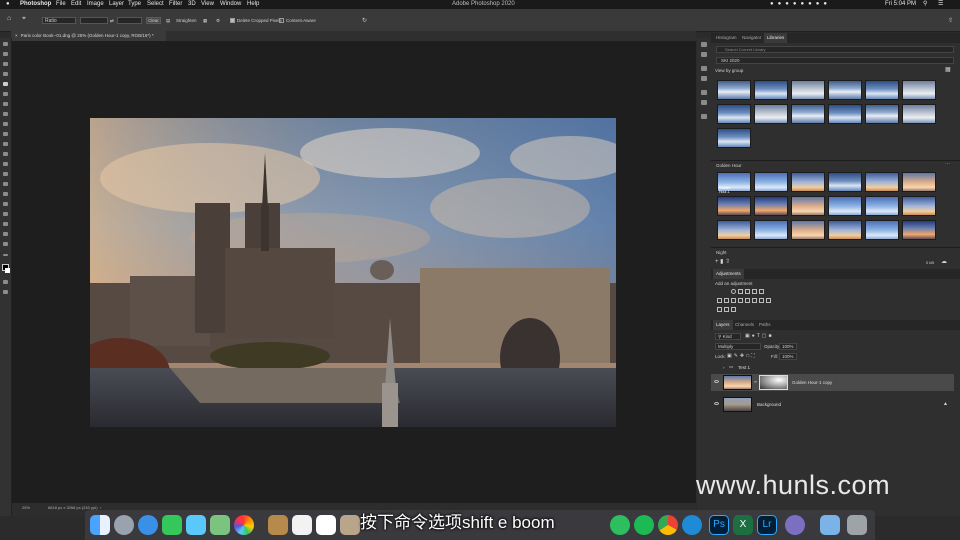  I want to click on blend-mode-select: Multiply, so click(738, 346).